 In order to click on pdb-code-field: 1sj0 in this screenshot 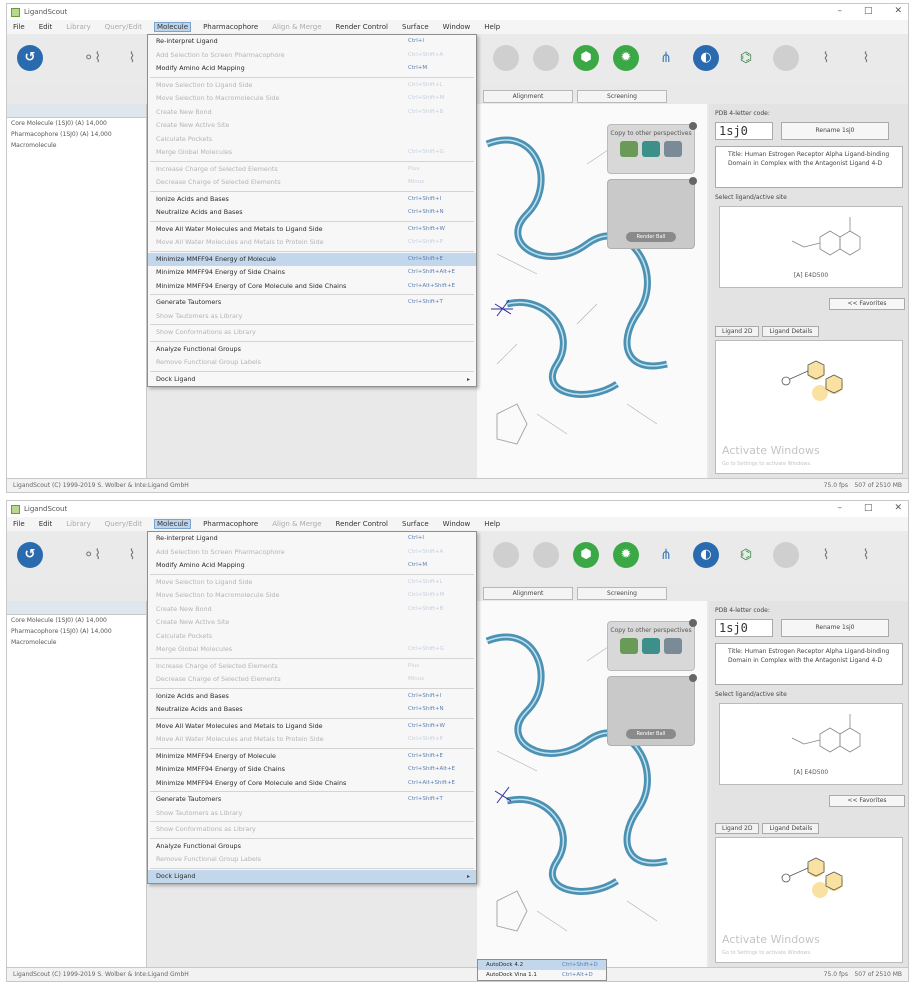, I will do `click(744, 628)`.